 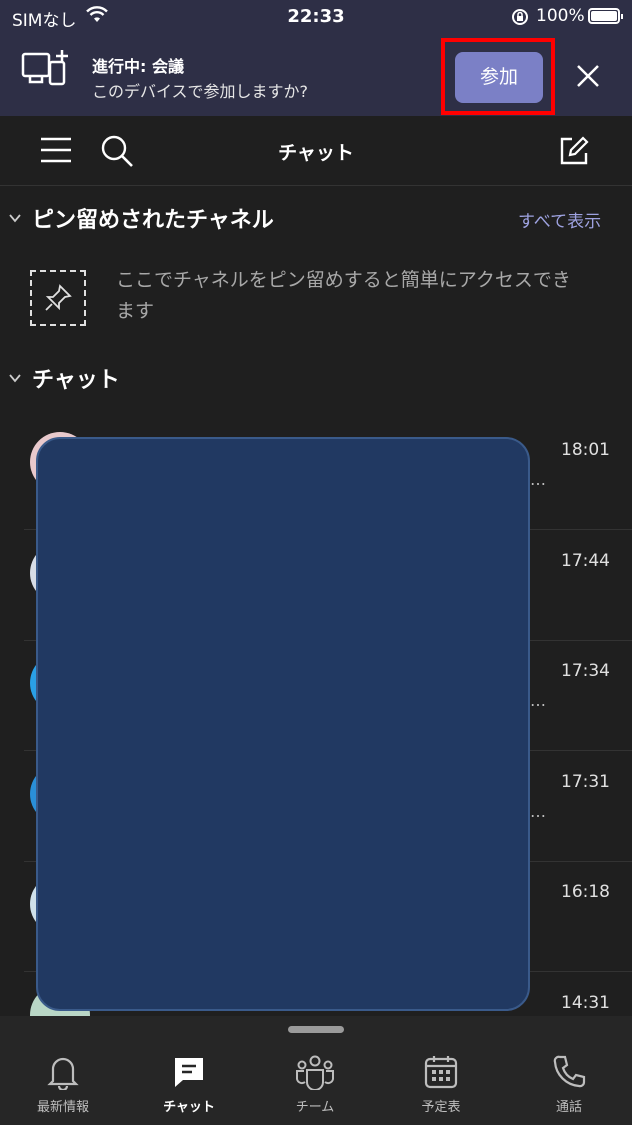 I want to click on meeting-banner: 進行中: 会議 このデバイスで参加しますか? 参加, so click(x=316, y=75).